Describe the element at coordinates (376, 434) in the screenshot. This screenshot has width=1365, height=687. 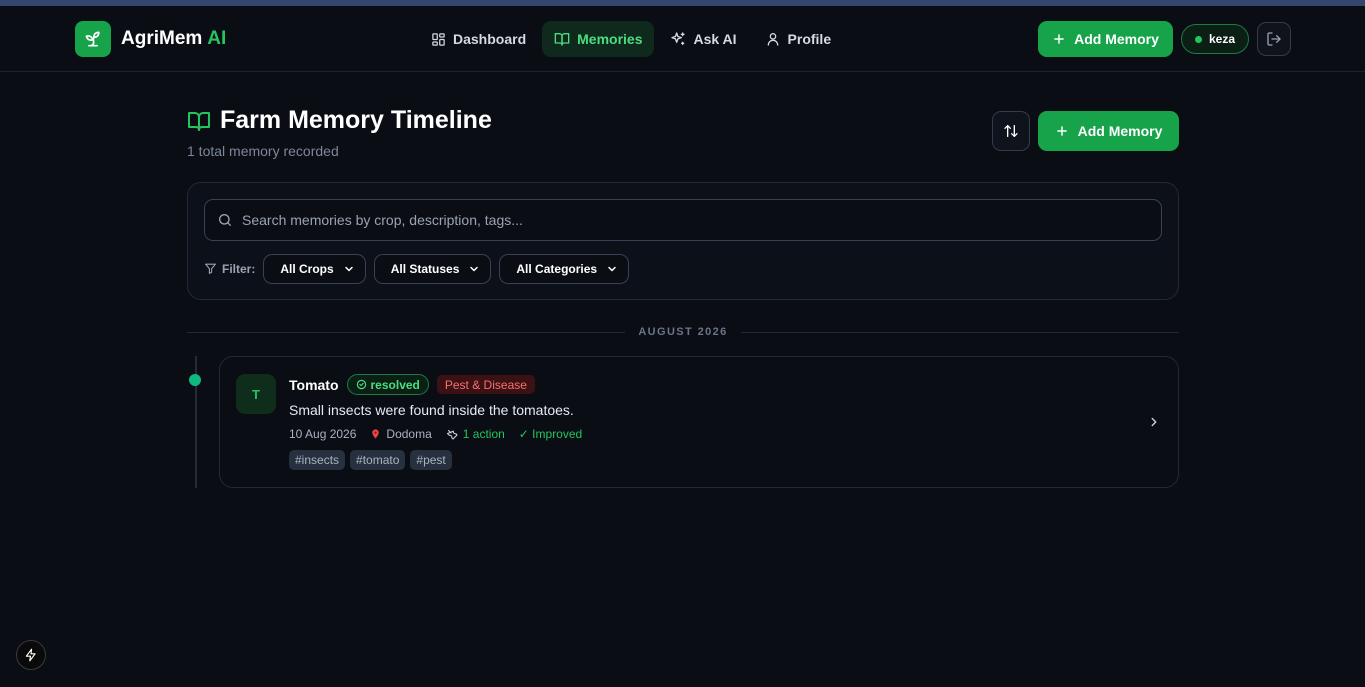
I see `map-pin-icon` at that location.